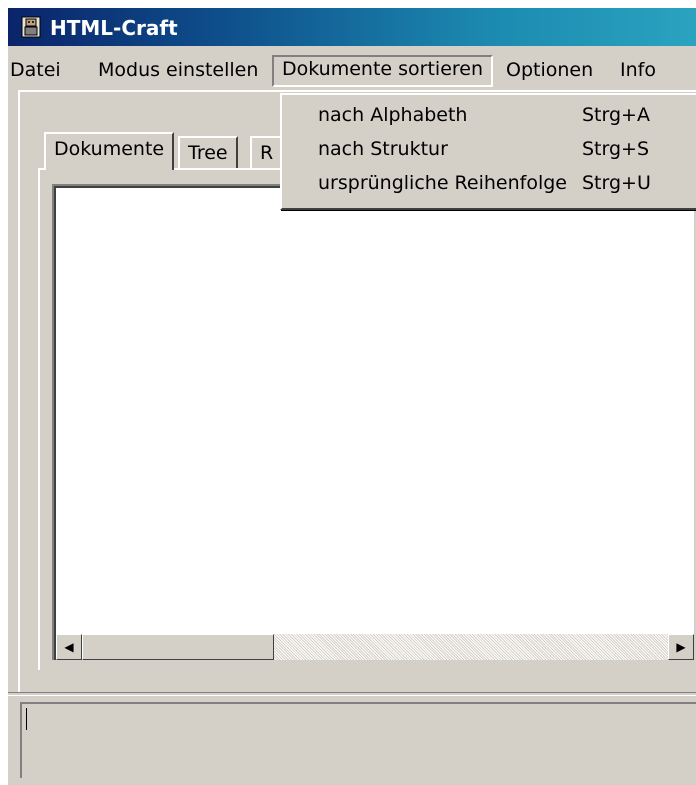  I want to click on horizontal-scrollbar: ◀ ▶, so click(375, 647).